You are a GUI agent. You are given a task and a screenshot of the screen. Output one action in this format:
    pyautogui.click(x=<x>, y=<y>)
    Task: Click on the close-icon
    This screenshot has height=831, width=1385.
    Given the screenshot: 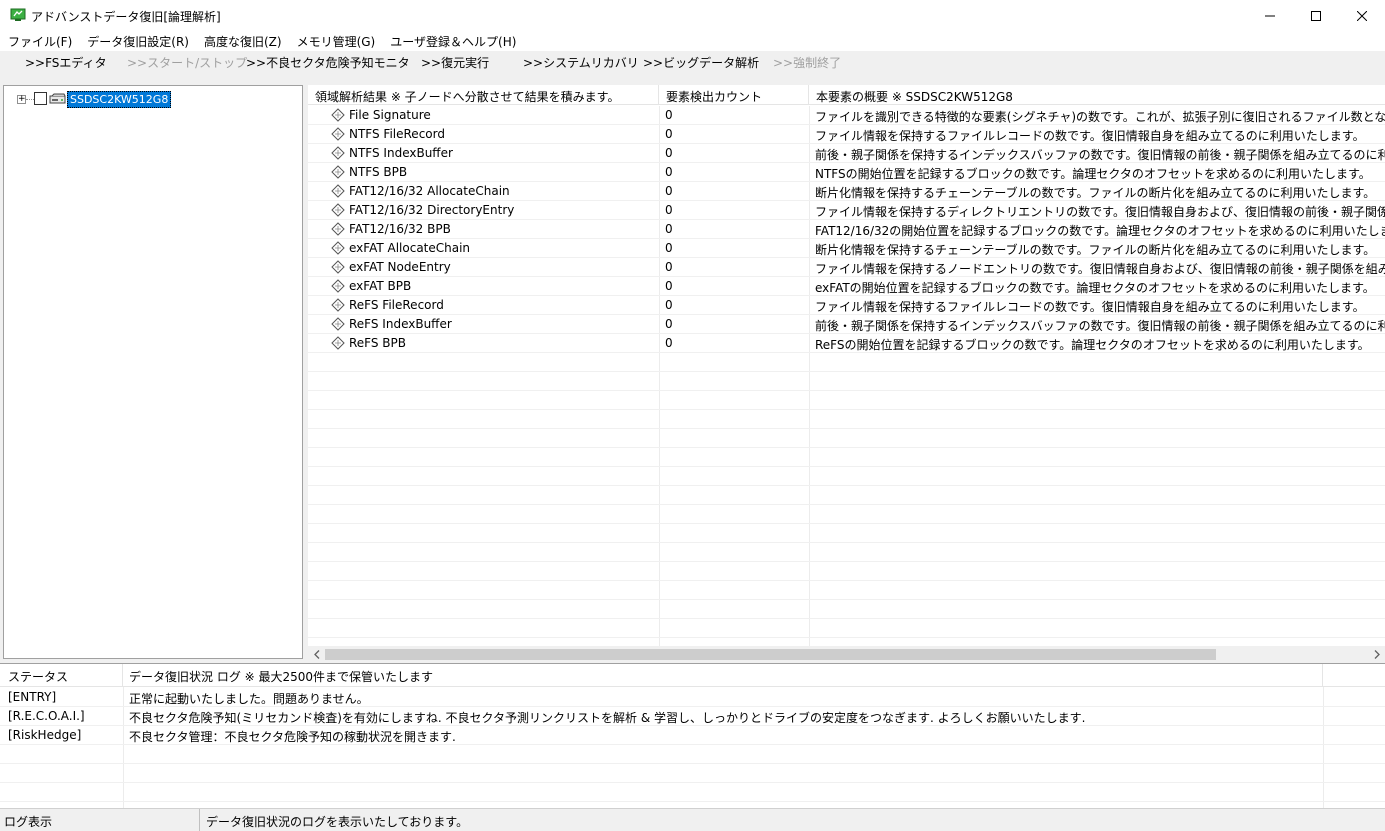 What is the action you would take?
    pyautogui.click(x=1362, y=15)
    